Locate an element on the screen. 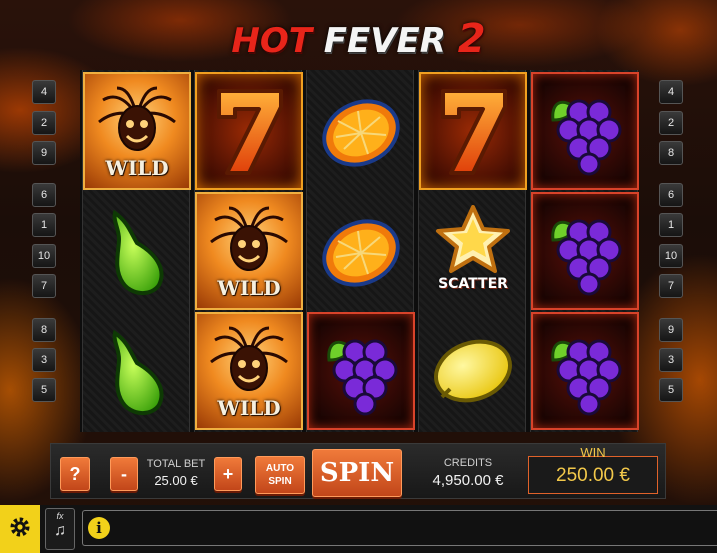  autospin-label-line1: AUTO is located at coordinates (280, 468).